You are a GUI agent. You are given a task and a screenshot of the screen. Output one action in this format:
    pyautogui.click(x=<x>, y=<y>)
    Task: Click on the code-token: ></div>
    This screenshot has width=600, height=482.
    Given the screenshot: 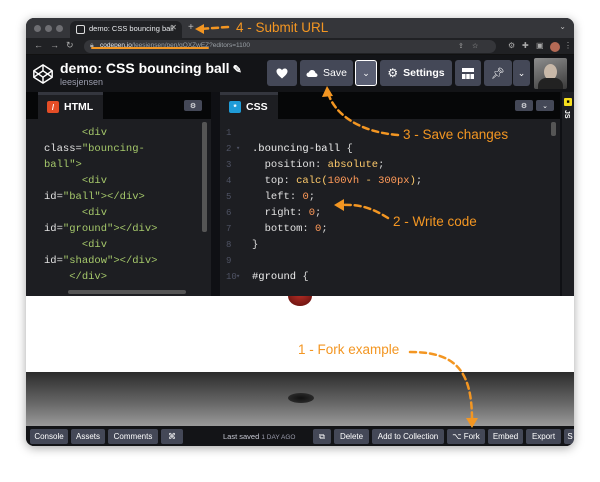 What is the action you would take?
    pyautogui.click(x=135, y=229)
    